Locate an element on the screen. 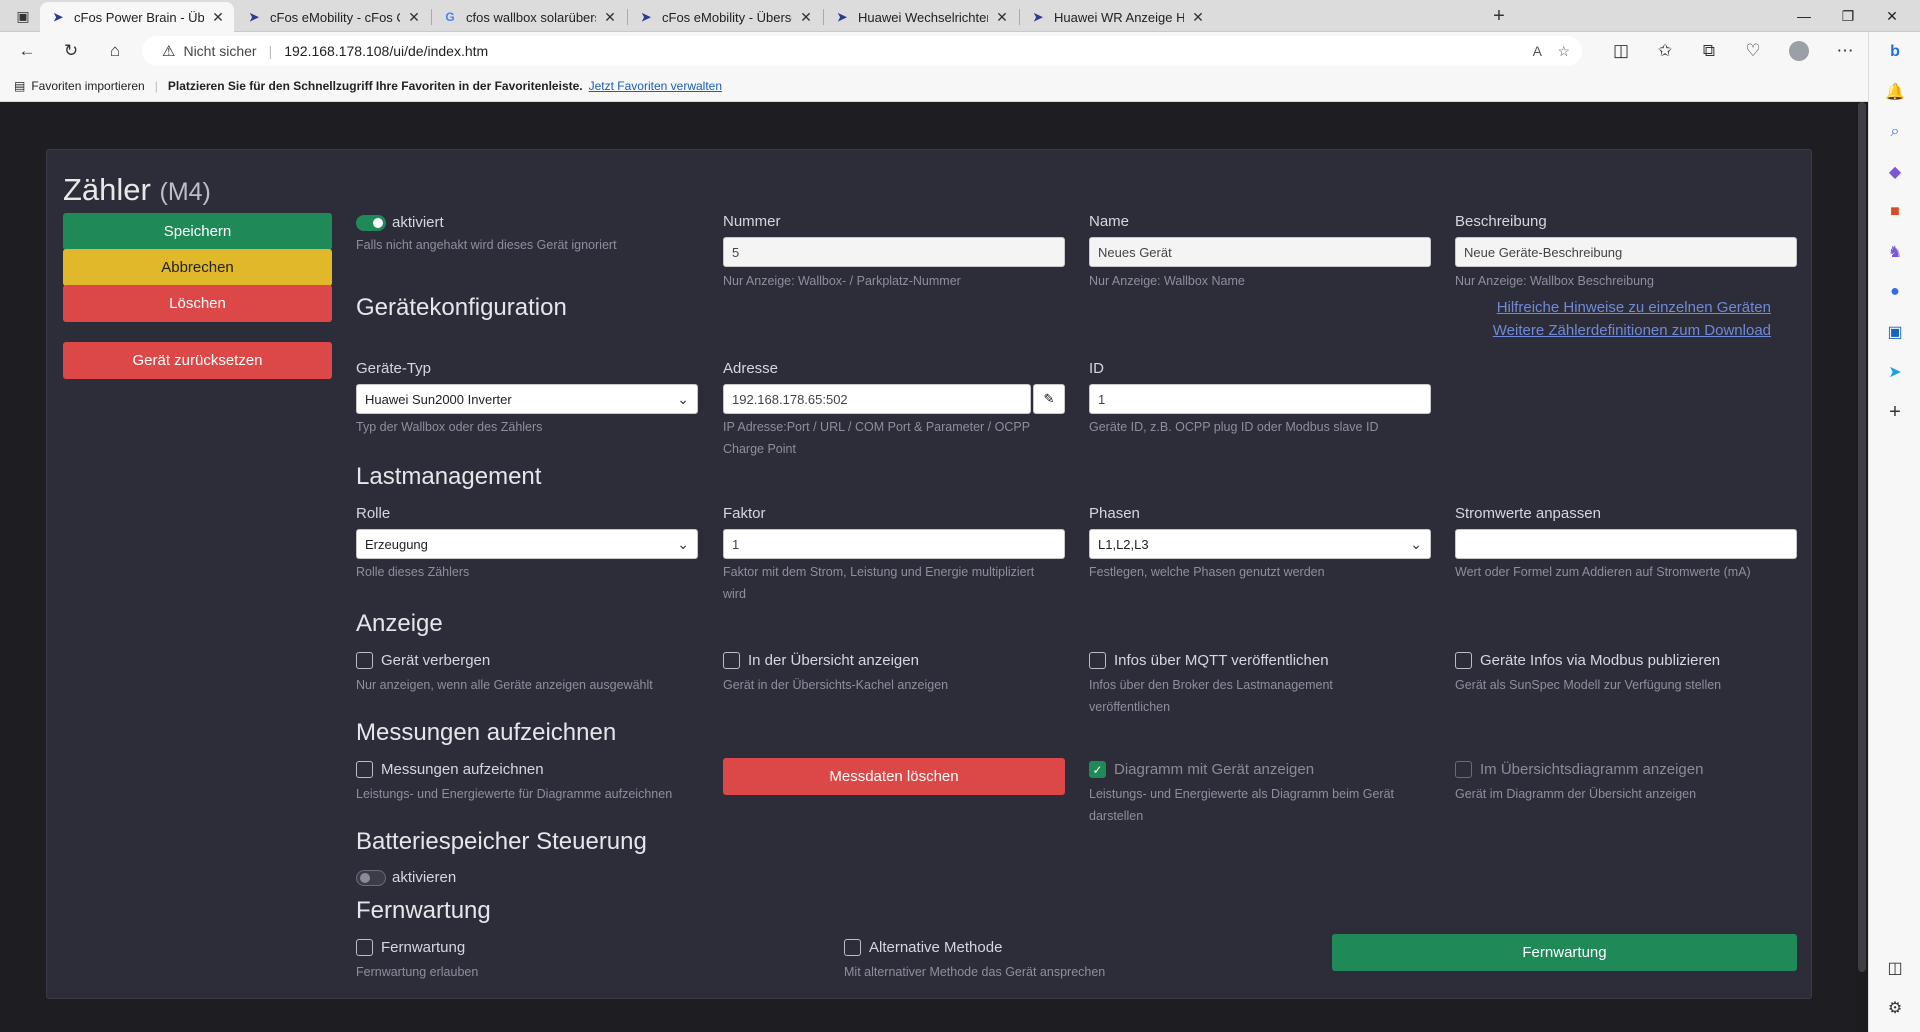  uebersichtsdiagramm-checkbox: Im Übersichtsdiagramm anzeigen is located at coordinates (1579, 769).